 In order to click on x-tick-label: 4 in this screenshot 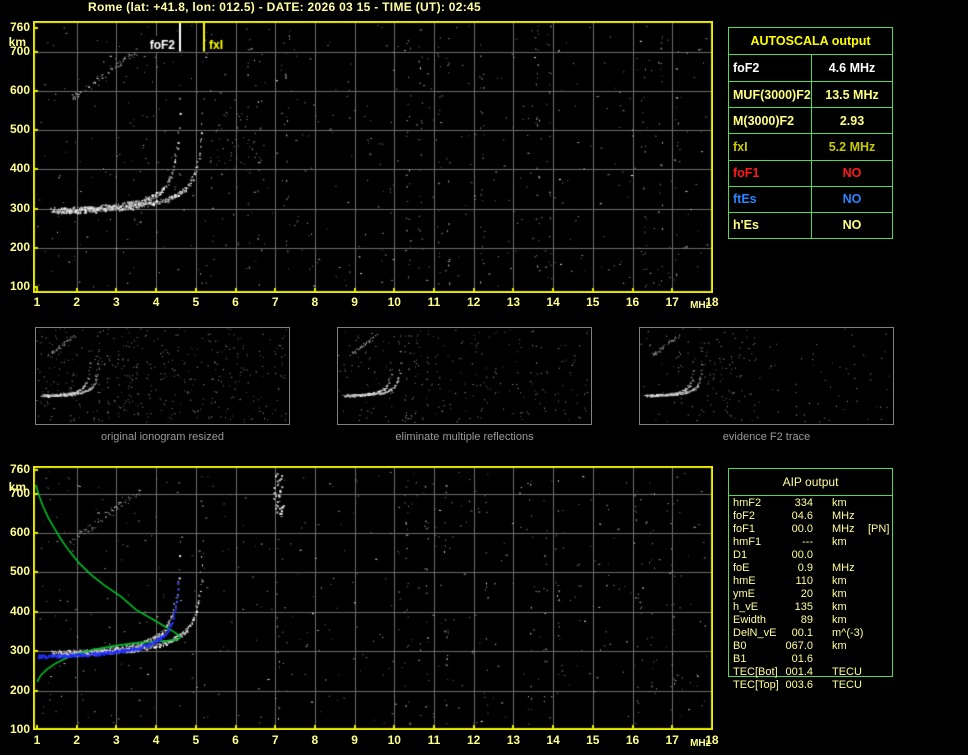, I will do `click(156, 302)`.